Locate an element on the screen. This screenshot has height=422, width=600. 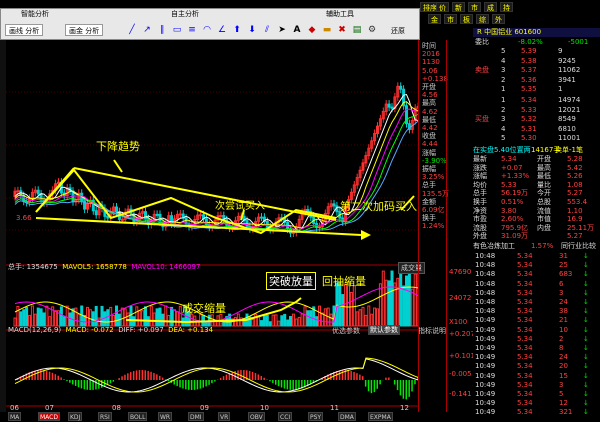
indicator-tab-vr: VR is located at coordinates (224, 416).